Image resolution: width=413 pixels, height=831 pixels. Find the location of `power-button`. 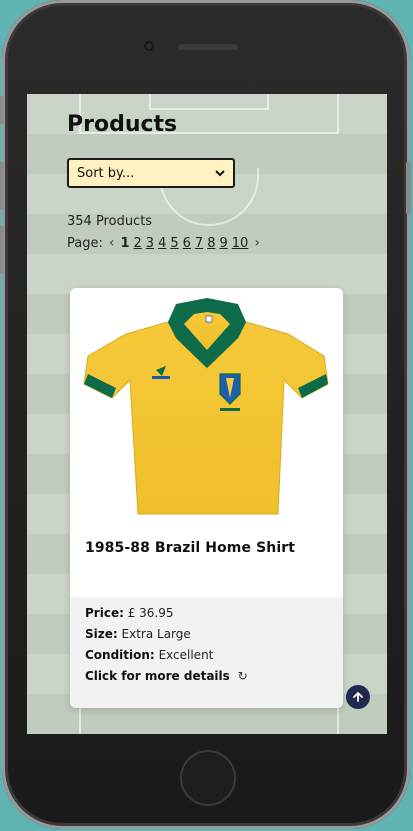

power-button is located at coordinates (408, 188).